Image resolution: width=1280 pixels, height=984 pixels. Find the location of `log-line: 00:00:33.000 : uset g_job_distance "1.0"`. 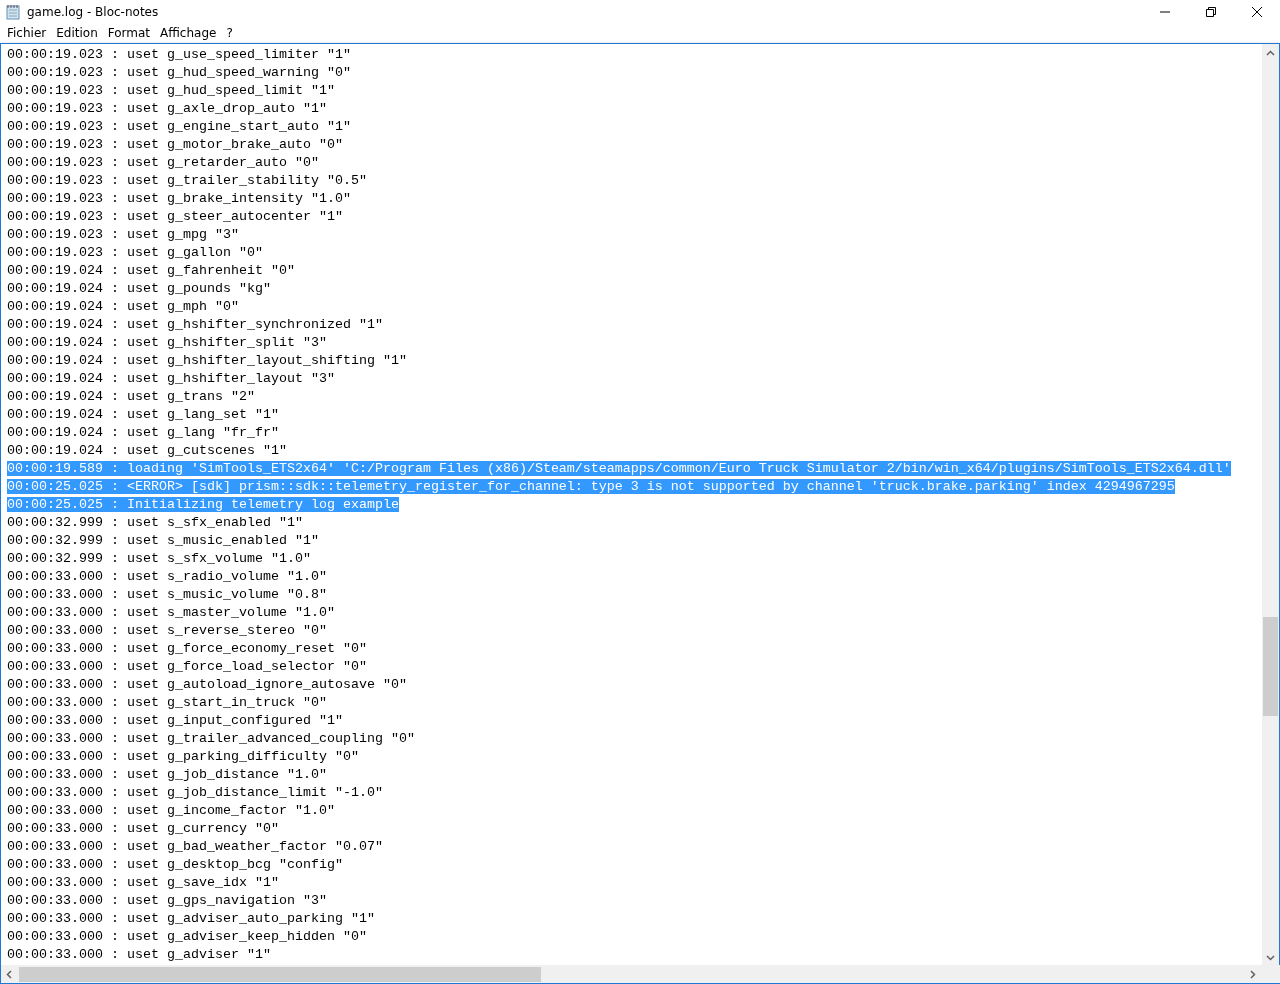

log-line: 00:00:33.000 : uset g_job_distance "1.0" is located at coordinates (167, 774).